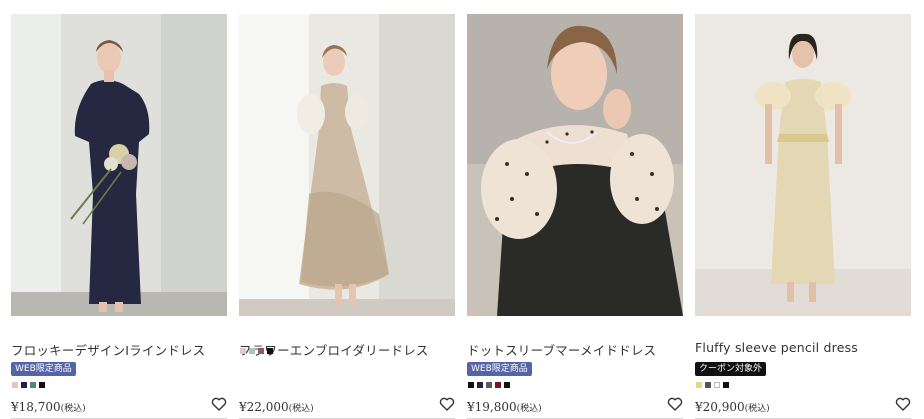  I want to click on product-price: ¥18,700(税込), so click(48, 407).